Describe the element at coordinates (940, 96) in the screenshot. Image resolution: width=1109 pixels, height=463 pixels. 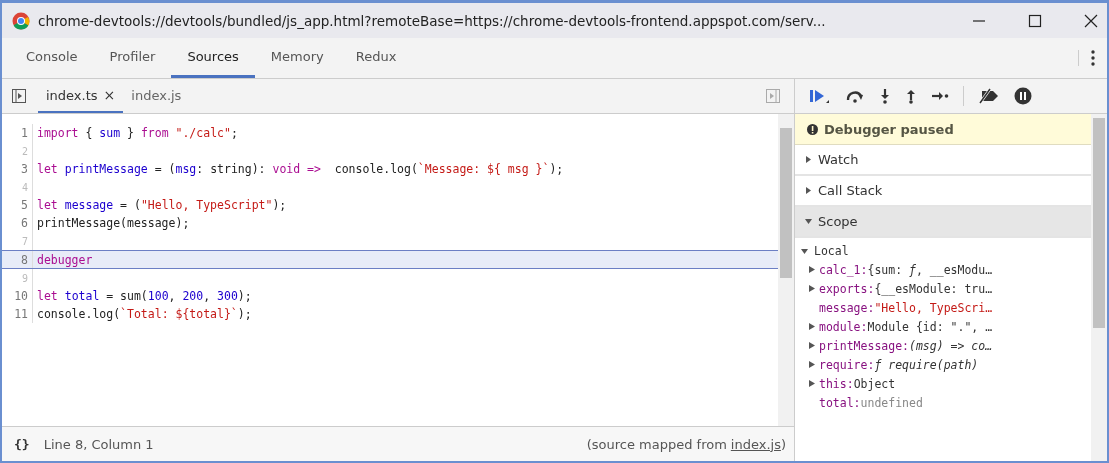
I see `step-icon` at that location.